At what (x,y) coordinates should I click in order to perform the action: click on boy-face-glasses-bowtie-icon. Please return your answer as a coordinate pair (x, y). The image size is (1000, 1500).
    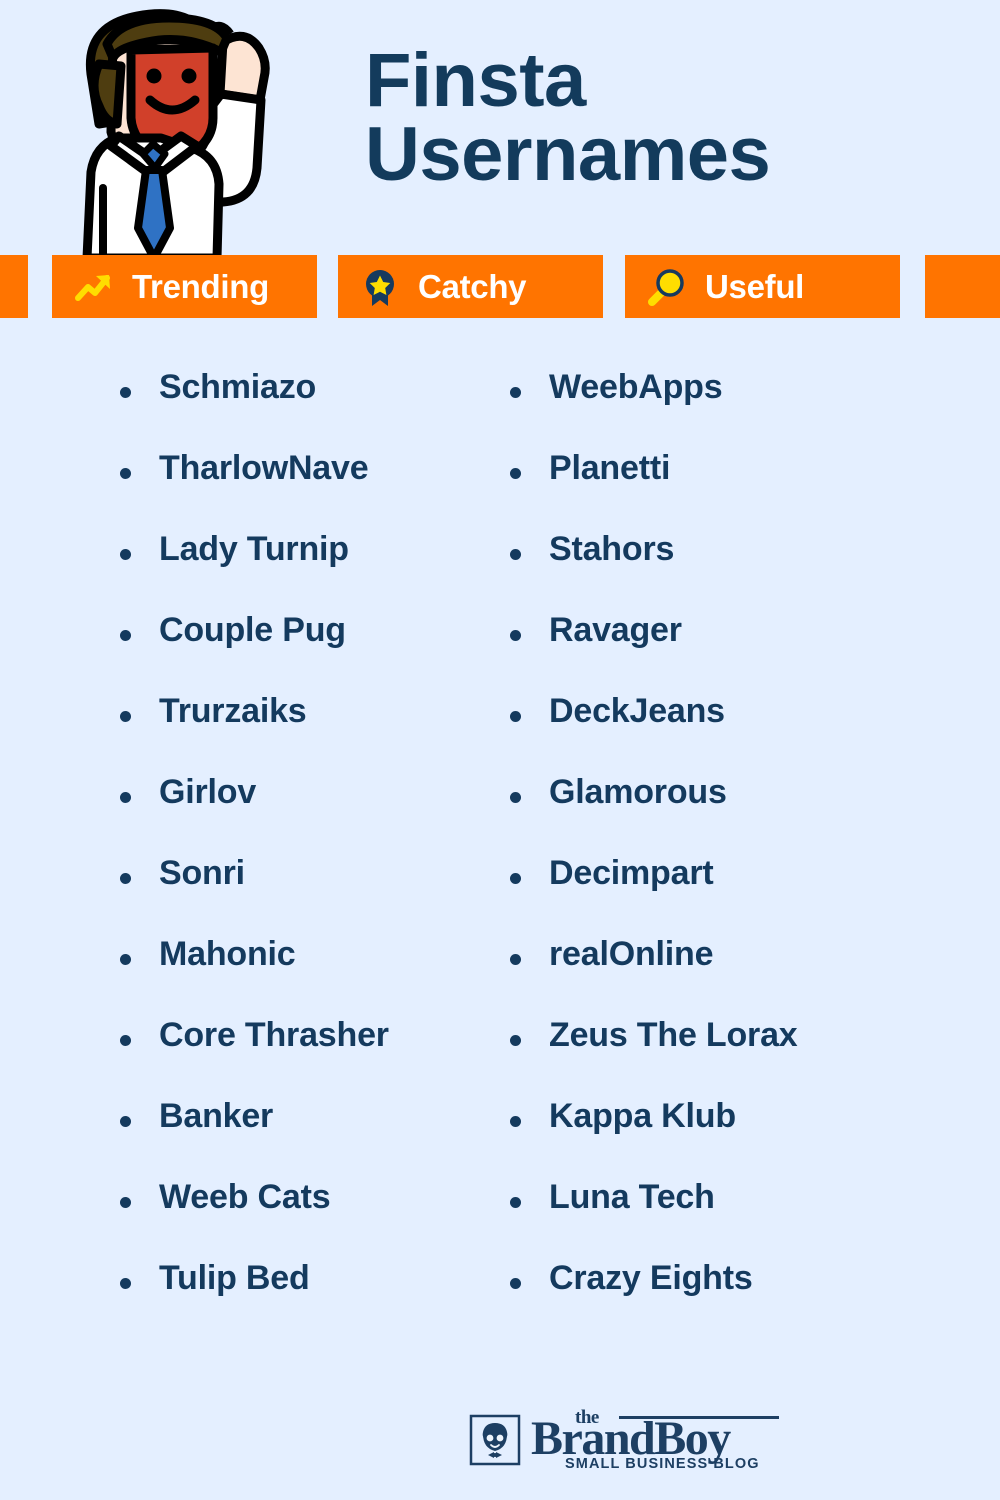
    Looking at the image, I should click on (495, 1440).